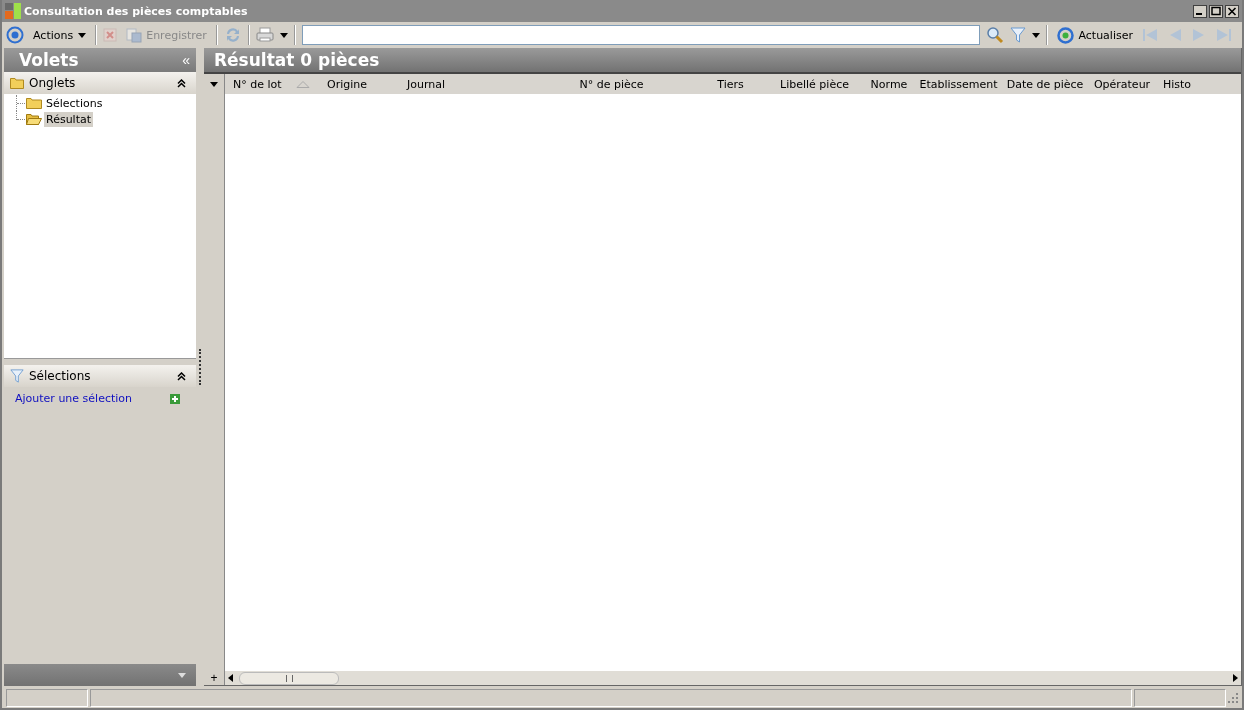  Describe the element at coordinates (272, 84) in the screenshot. I see `column-header: N° de lot` at that location.